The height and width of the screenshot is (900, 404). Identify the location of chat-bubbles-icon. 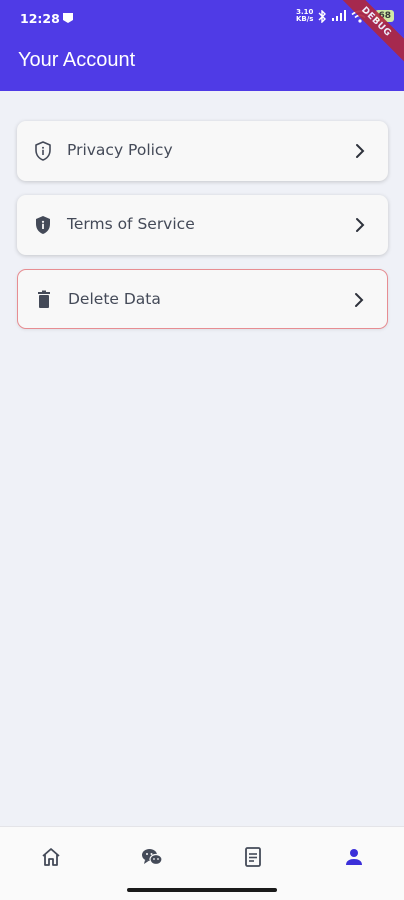
(152, 857).